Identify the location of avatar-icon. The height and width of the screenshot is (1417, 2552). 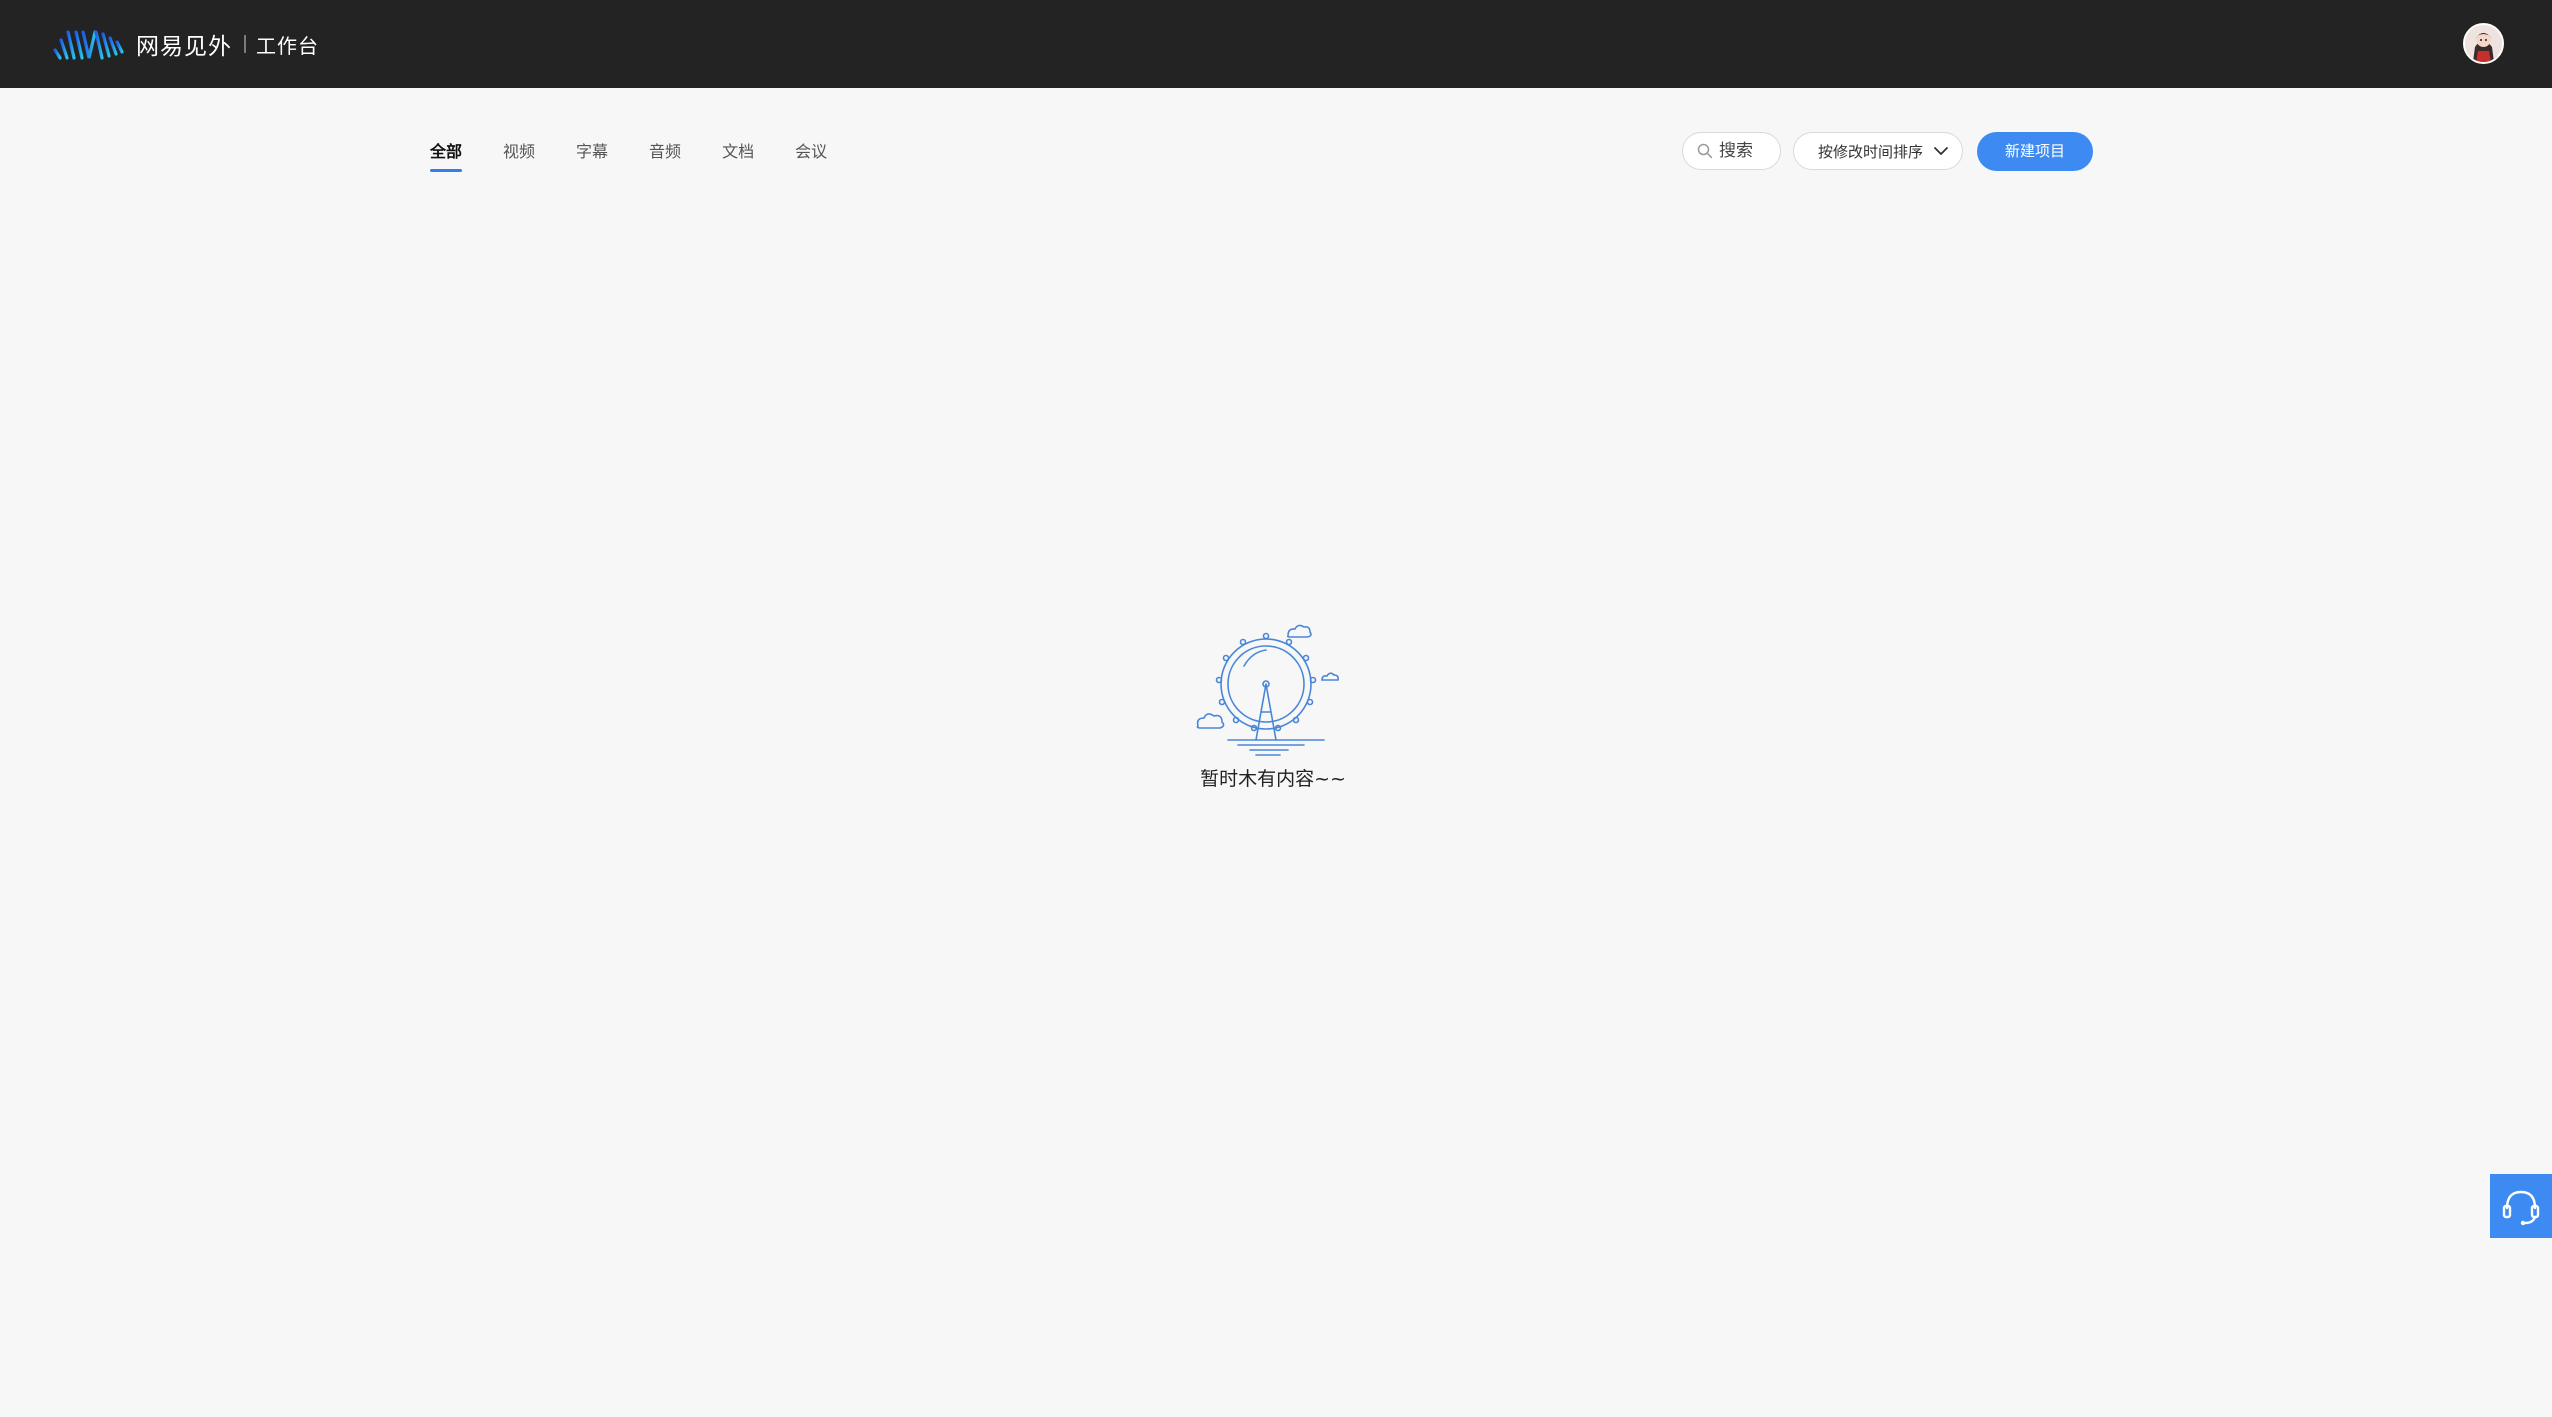
(2483, 43).